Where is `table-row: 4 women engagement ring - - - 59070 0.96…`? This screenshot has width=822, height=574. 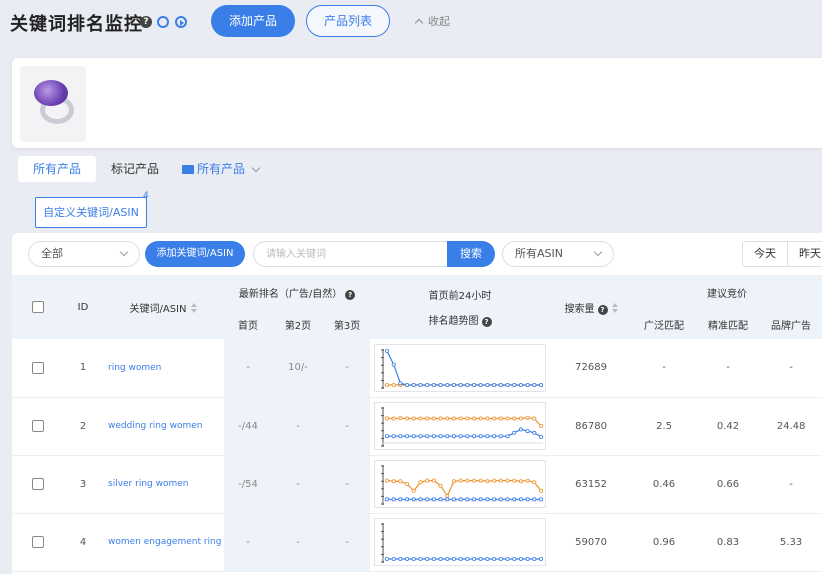
table-row: 4 women engagement ring - - - 59070 0.96… is located at coordinates (417, 542).